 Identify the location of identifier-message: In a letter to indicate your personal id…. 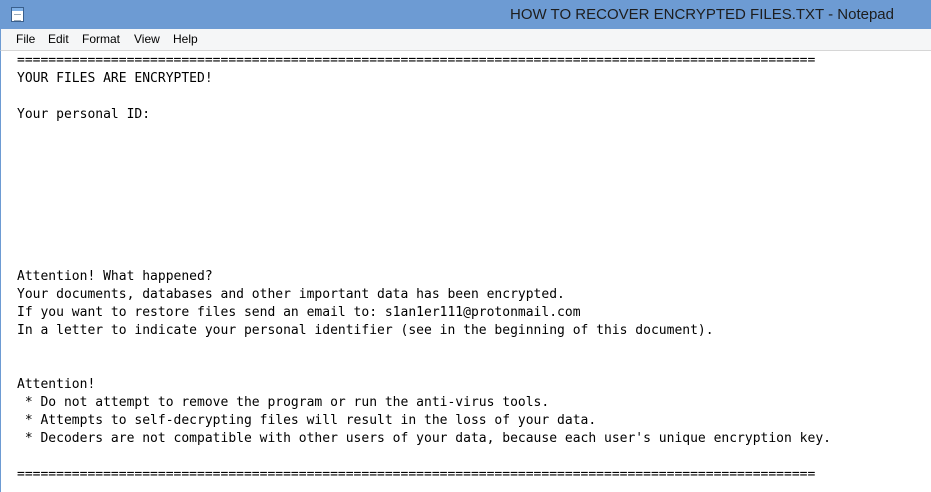
(365, 330).